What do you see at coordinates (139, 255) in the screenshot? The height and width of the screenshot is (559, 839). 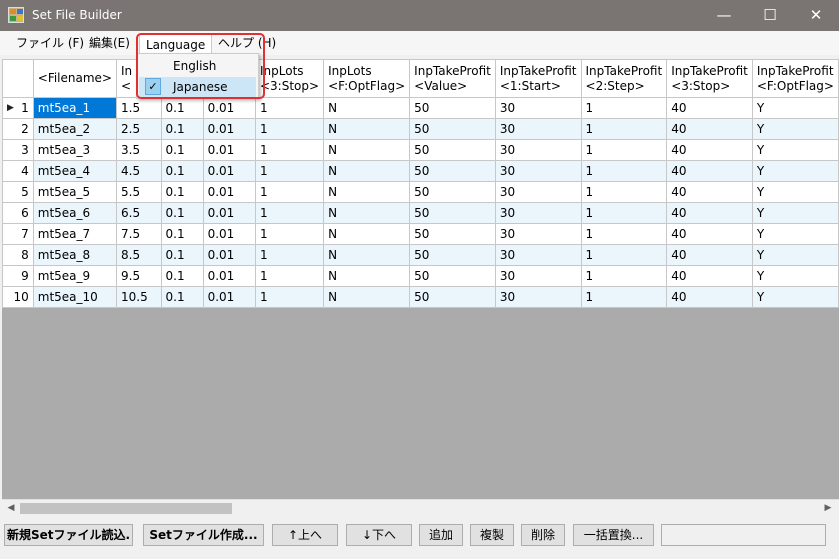 I see `table-cell: 8.5` at bounding box center [139, 255].